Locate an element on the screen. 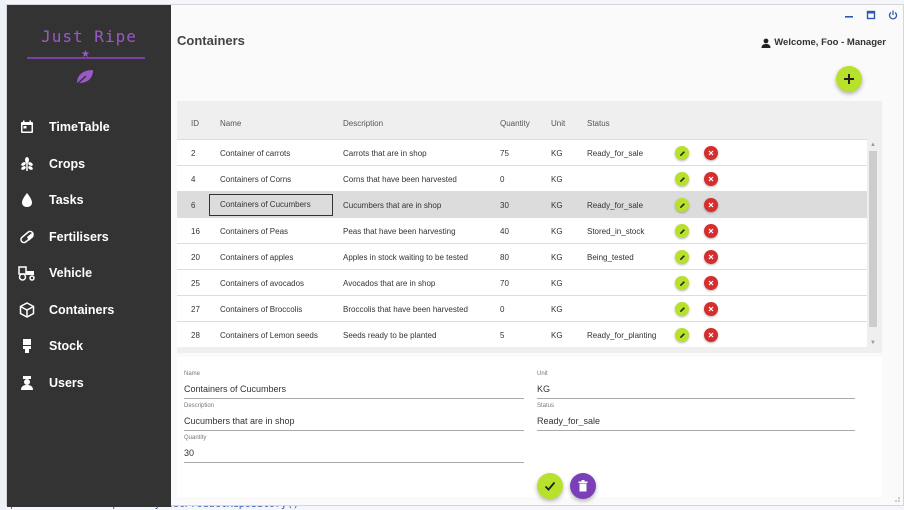 This screenshot has height=510, width=904. column-header-status: Status is located at coordinates (598, 123).